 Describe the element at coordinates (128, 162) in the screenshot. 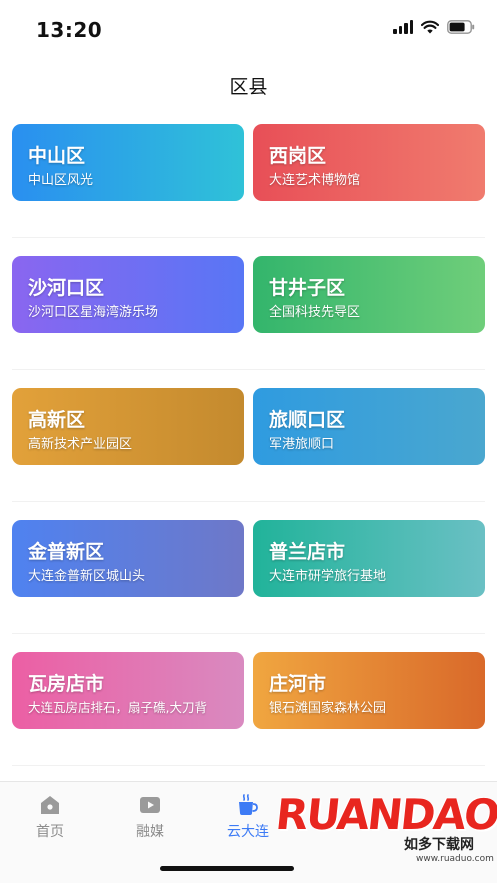

I see `district-card-zhongshan: 中山区 中山区风光` at that location.